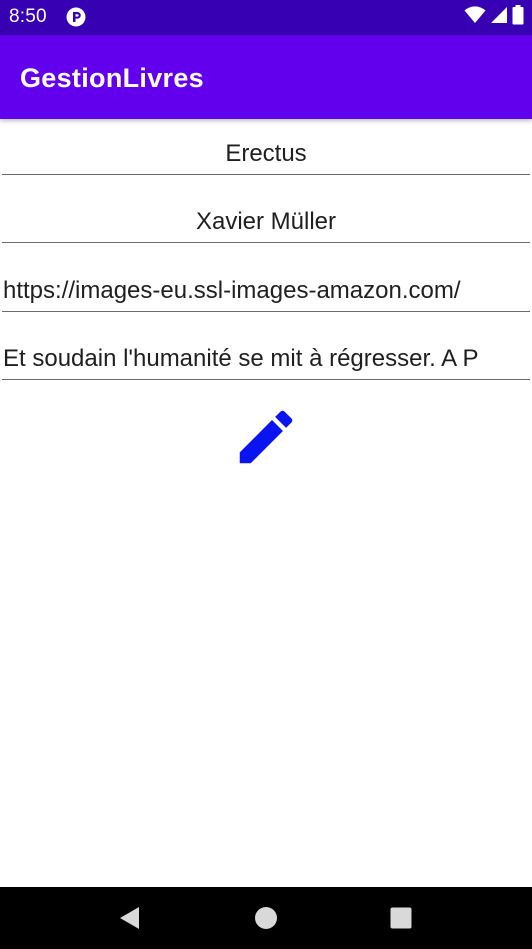 The height and width of the screenshot is (949, 532). Describe the element at coordinates (130, 918) in the screenshot. I see `back-icon` at that location.